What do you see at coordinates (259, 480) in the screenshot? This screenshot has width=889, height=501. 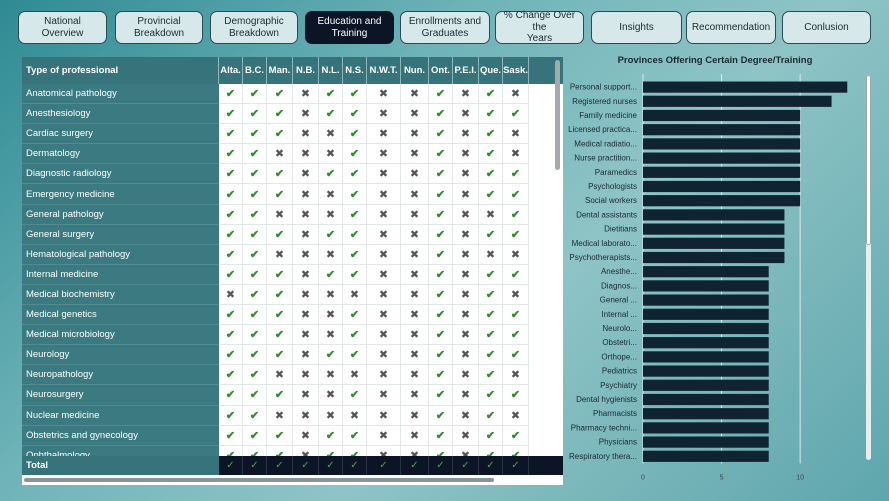 I see `table-horizontal-scrollbar` at bounding box center [259, 480].